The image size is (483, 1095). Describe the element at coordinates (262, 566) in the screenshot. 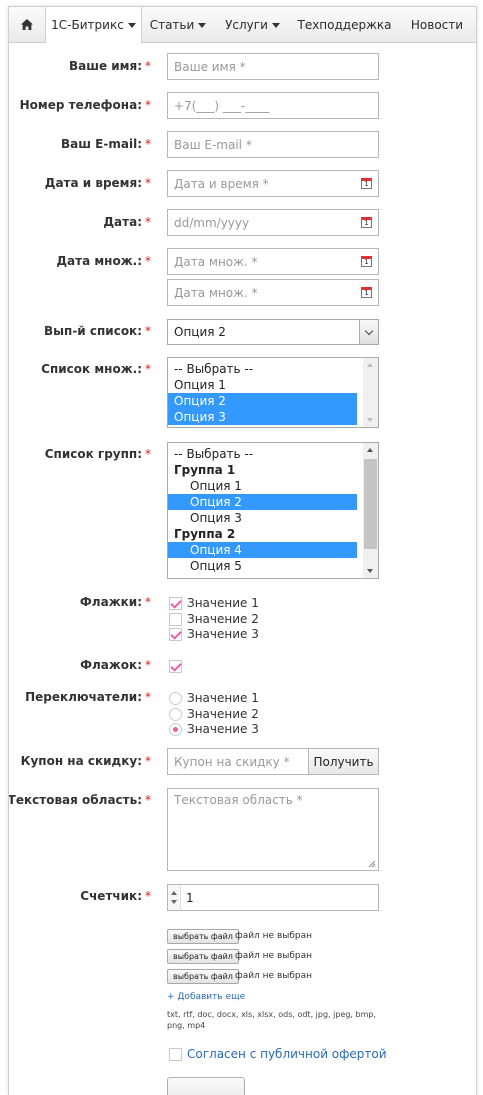

I see `list-option: Опция 5` at that location.